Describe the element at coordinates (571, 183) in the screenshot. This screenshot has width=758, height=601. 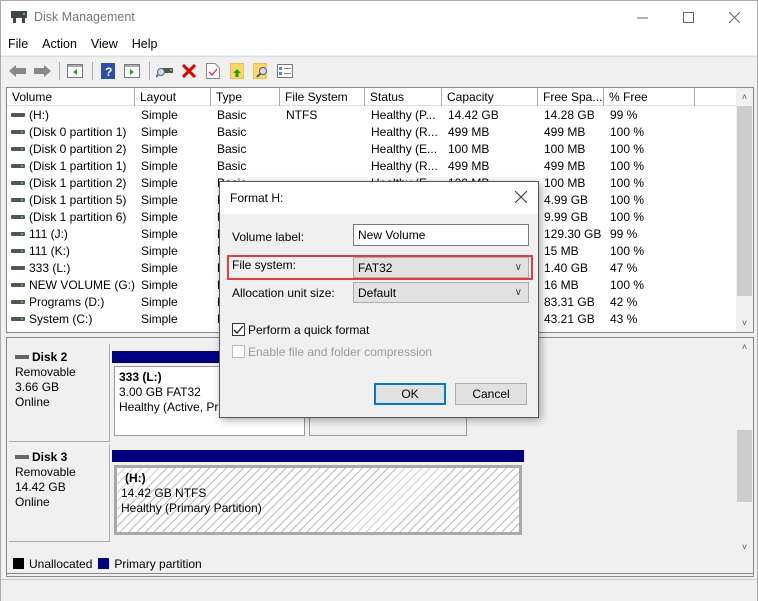
I see `table-cell: 100 MB` at that location.